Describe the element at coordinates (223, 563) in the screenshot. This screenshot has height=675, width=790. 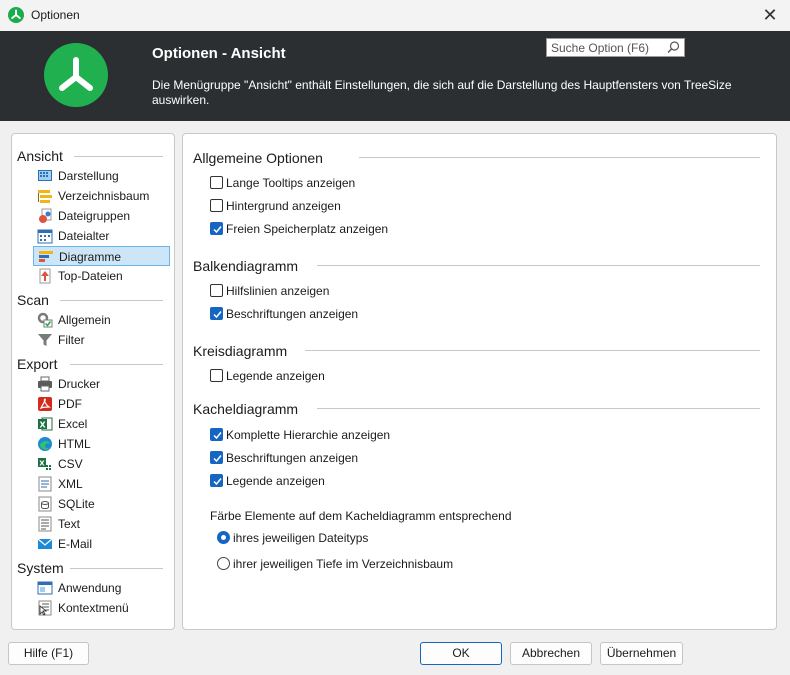
I see `radio-unselected` at that location.